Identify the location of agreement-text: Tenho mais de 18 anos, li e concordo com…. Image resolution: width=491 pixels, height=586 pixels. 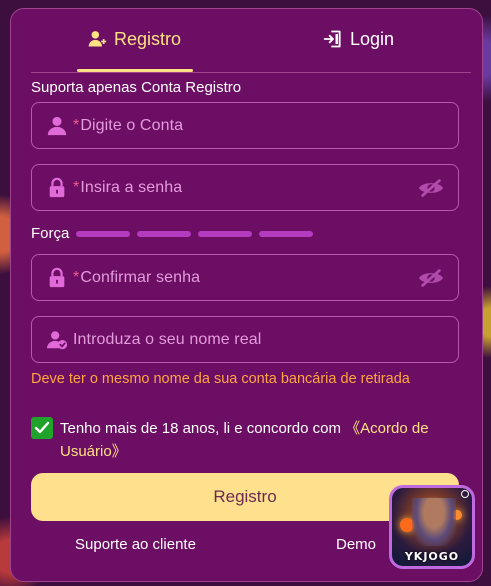
(255, 440).